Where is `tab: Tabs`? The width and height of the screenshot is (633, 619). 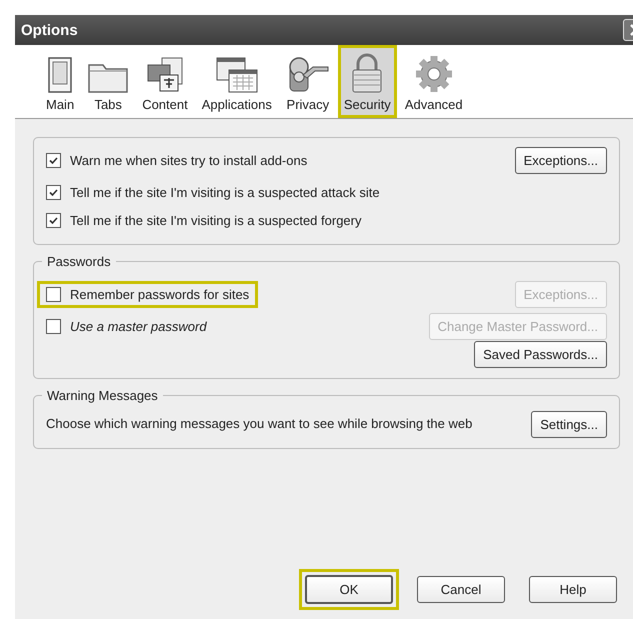
tab: Tabs is located at coordinates (108, 81).